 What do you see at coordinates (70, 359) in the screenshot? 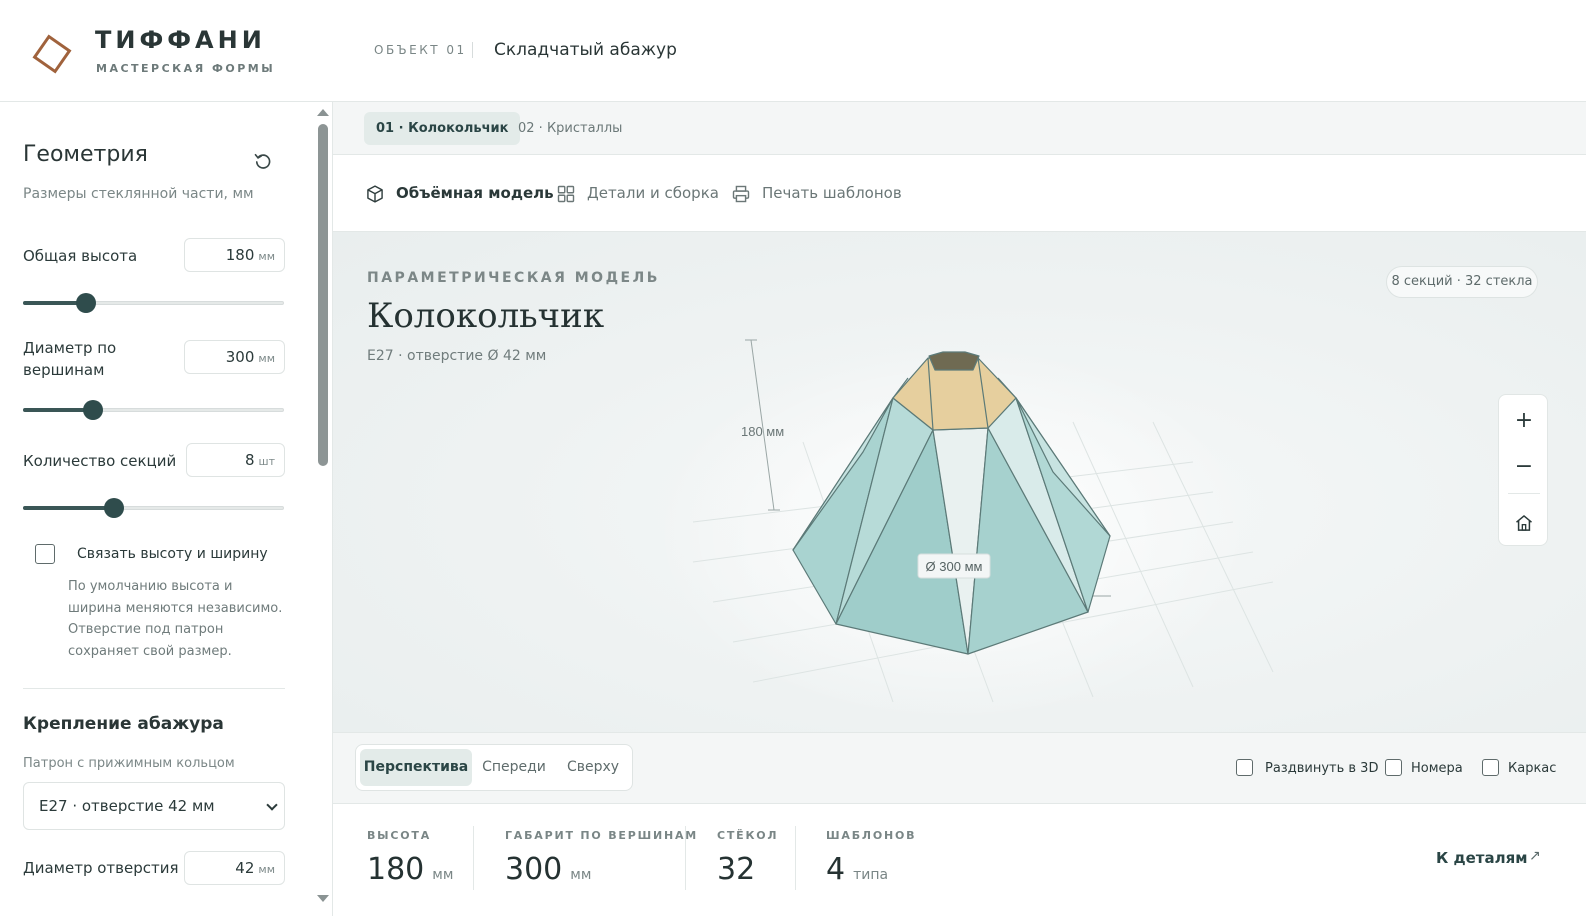
I see `diameter-label: Диаметр по вершинам` at bounding box center [70, 359].